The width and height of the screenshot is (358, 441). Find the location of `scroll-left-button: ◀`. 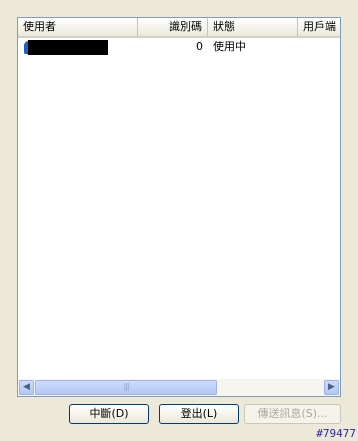

scroll-left-button: ◀ is located at coordinates (26, 387).